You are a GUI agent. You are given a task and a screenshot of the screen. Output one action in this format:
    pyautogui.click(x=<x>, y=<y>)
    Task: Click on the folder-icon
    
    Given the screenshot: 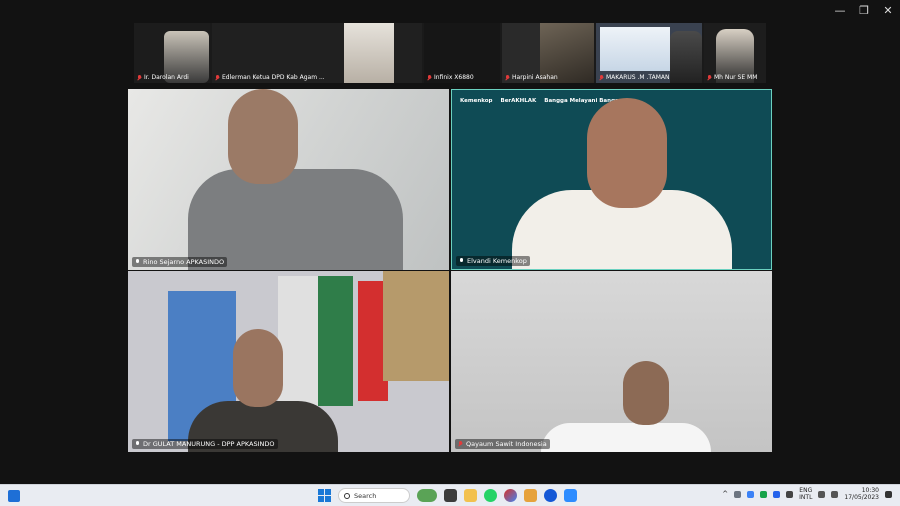 What is the action you would take?
    pyautogui.click(x=530, y=495)
    